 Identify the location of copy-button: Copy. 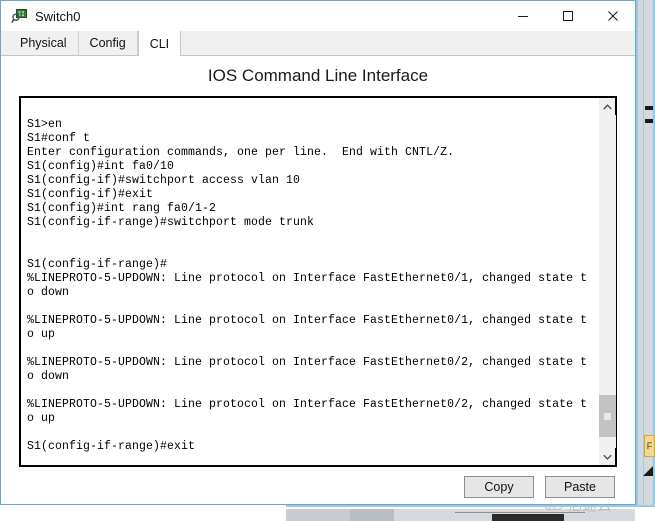
(499, 487).